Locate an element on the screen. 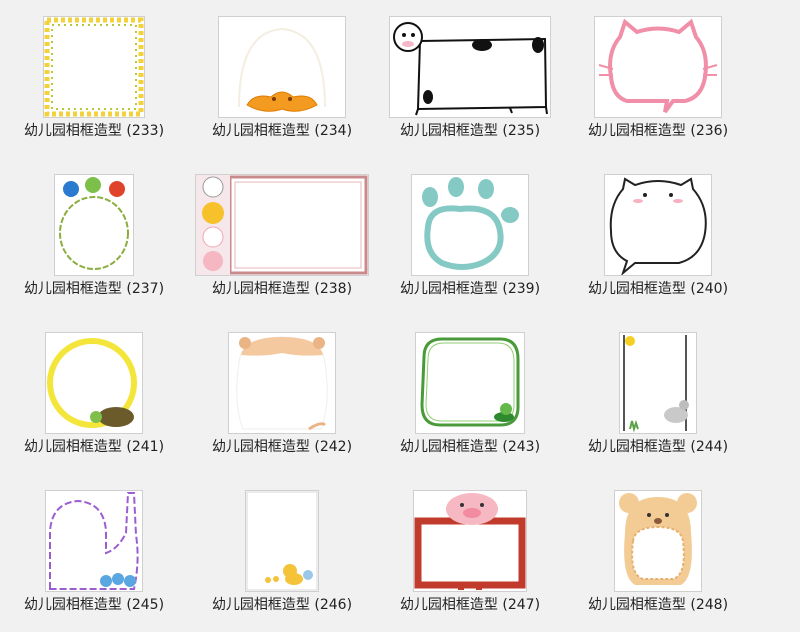  file-label: 幼儿园相框造型 (247) is located at coordinates (470, 604).